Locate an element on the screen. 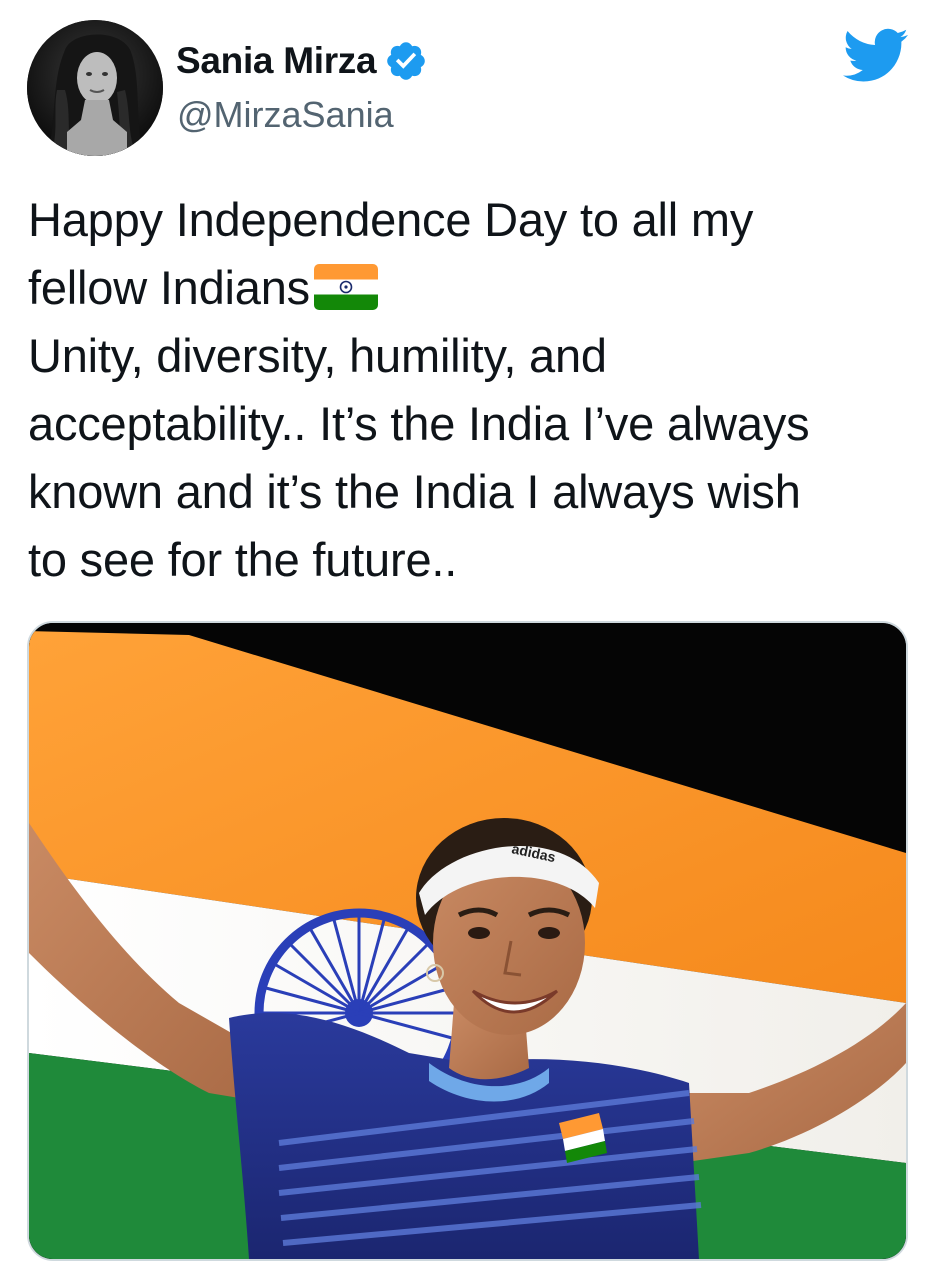  author-handle: @MirzaSania is located at coordinates (285, 115).